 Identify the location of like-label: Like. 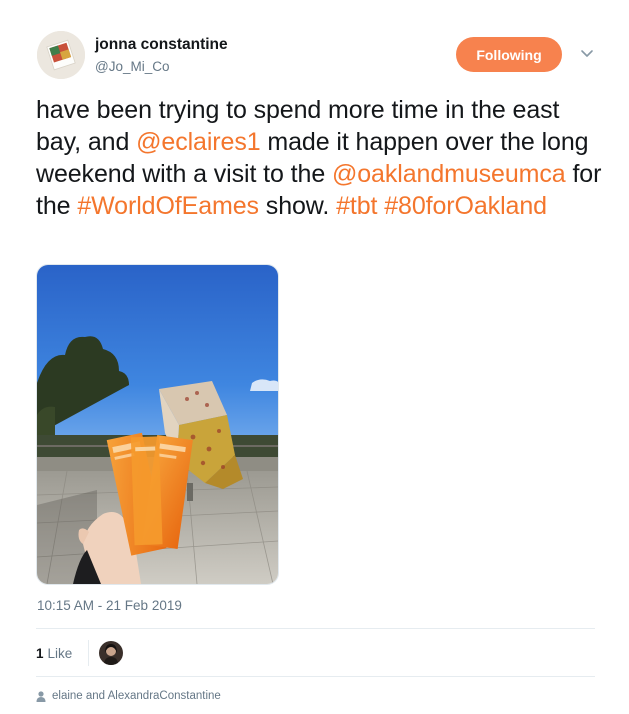
(60, 653).